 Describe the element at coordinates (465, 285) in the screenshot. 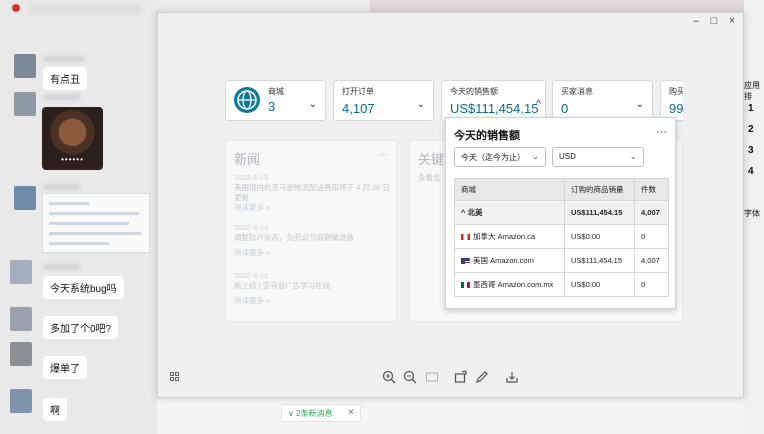

I see `mexico-flag-icon` at that location.